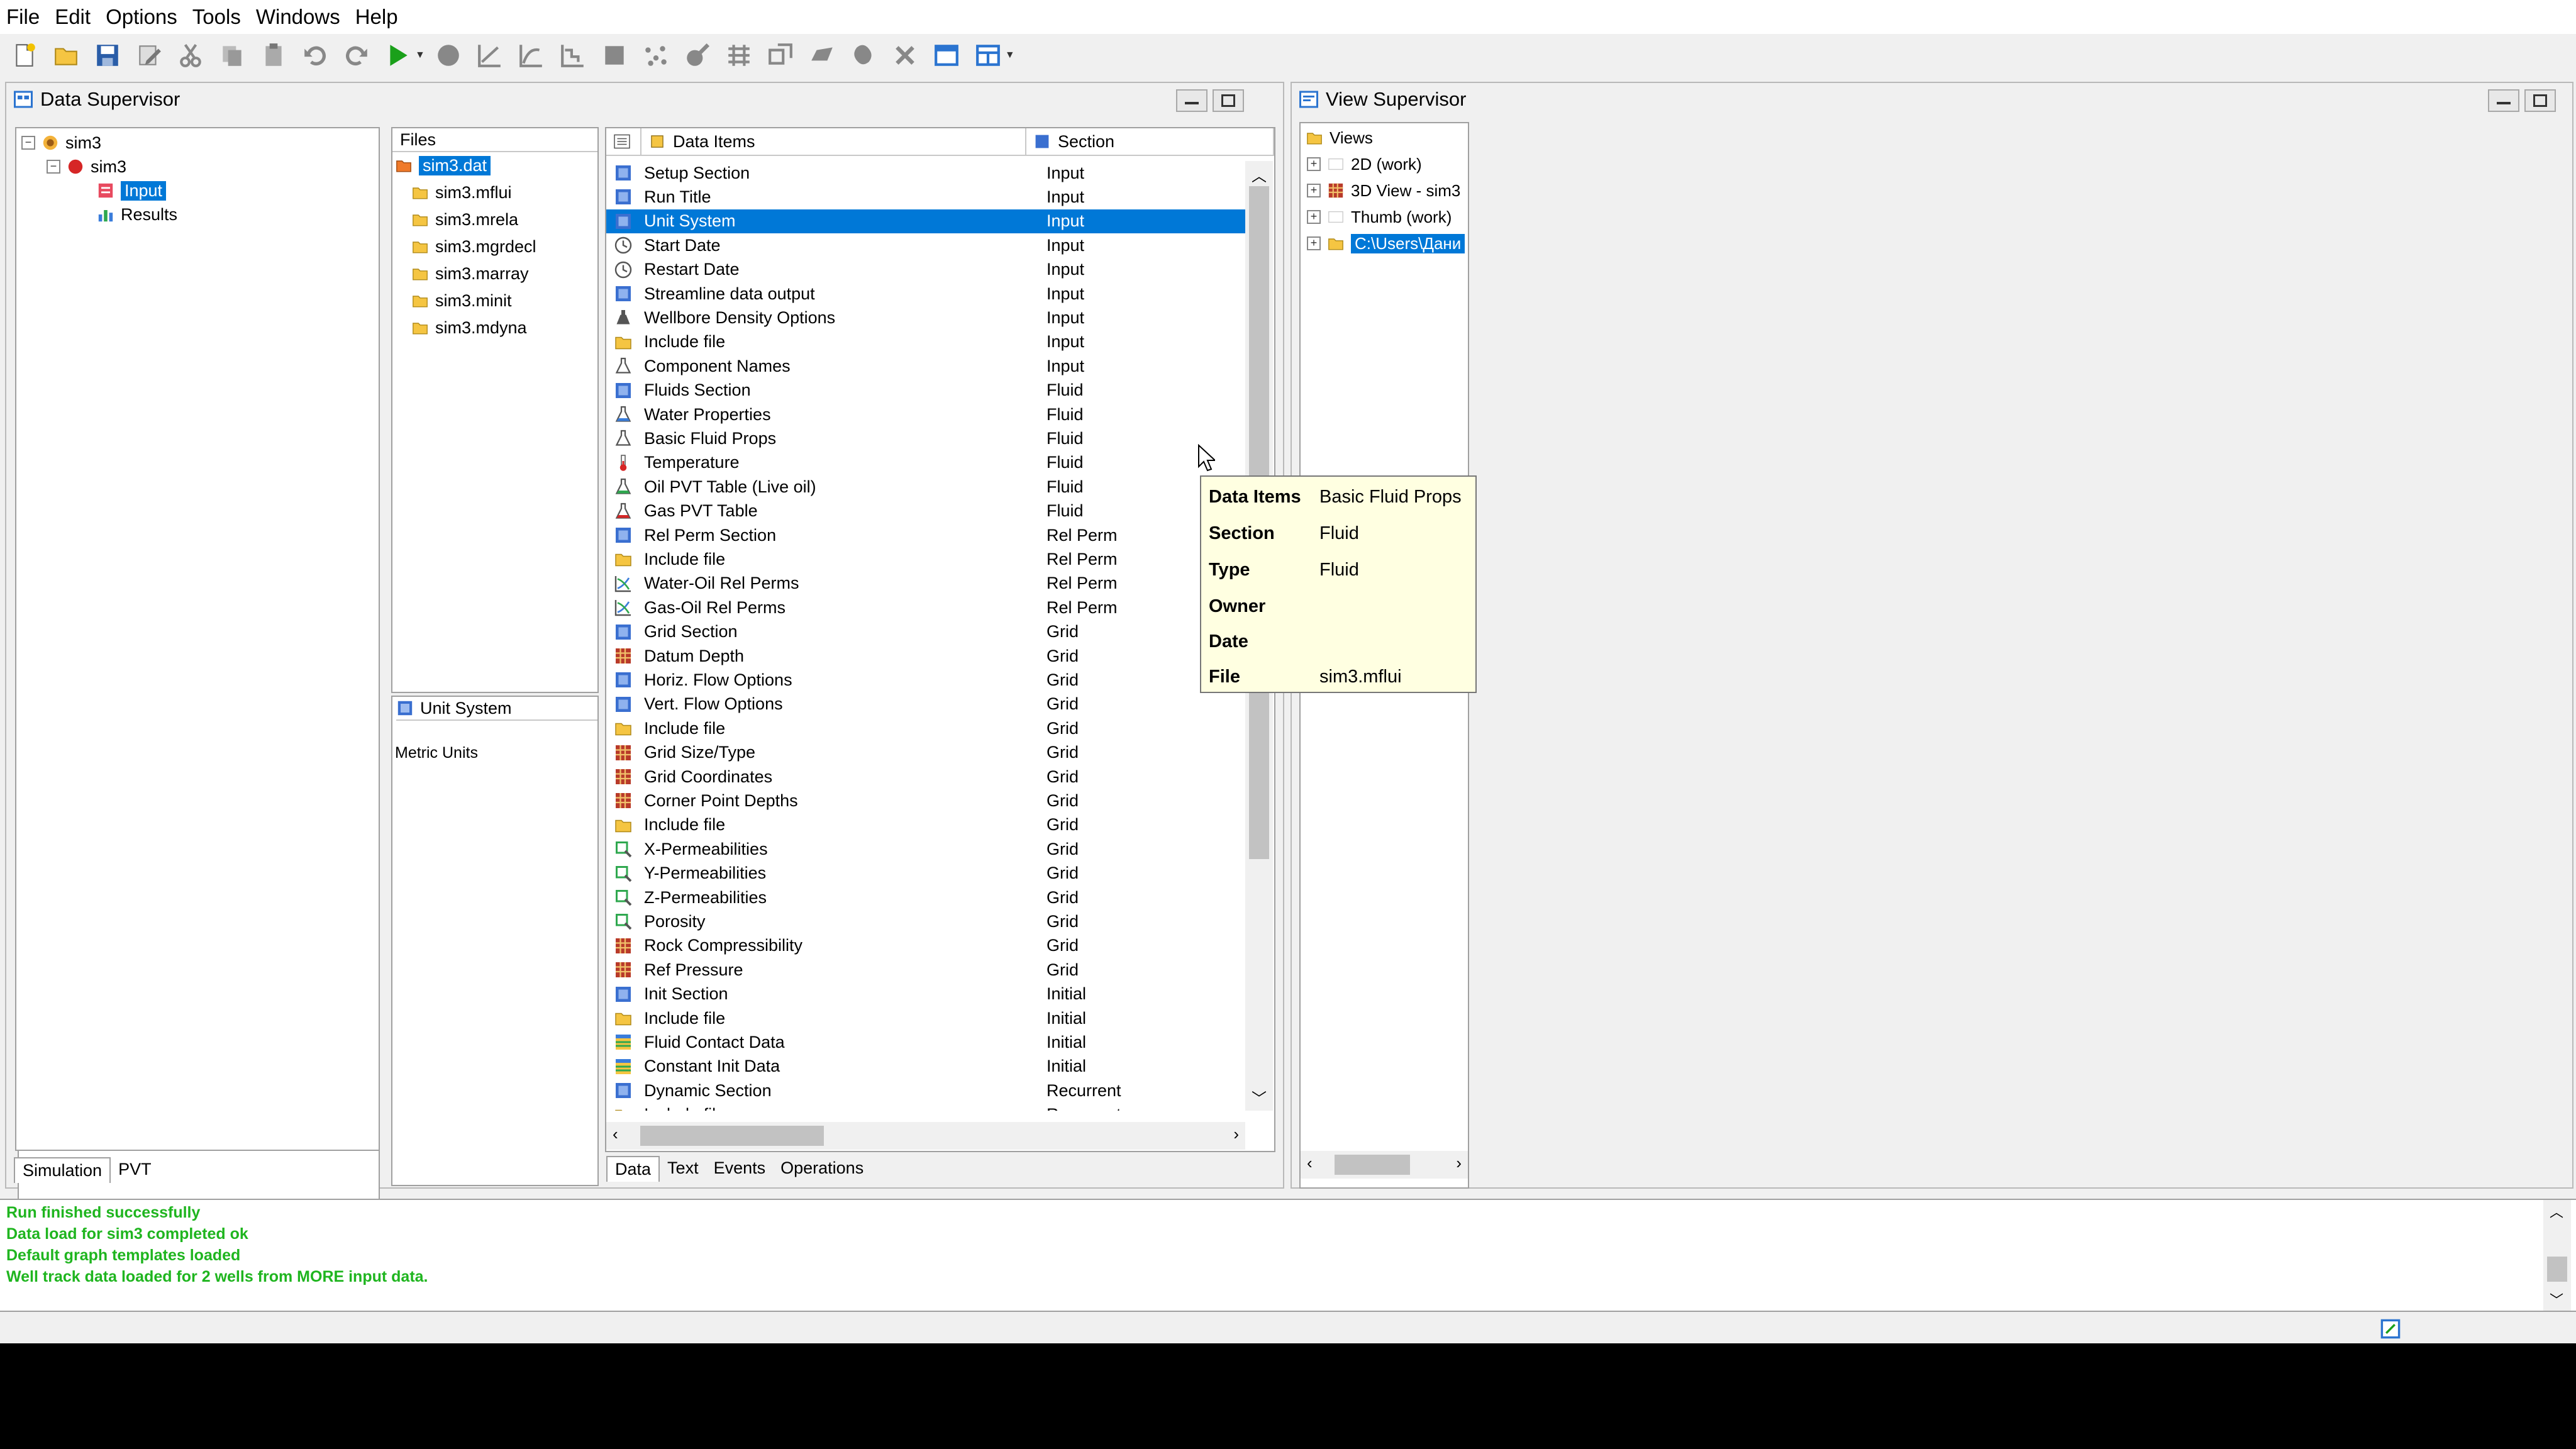  I want to click on data-item-row: Restart Date Input, so click(925, 270).